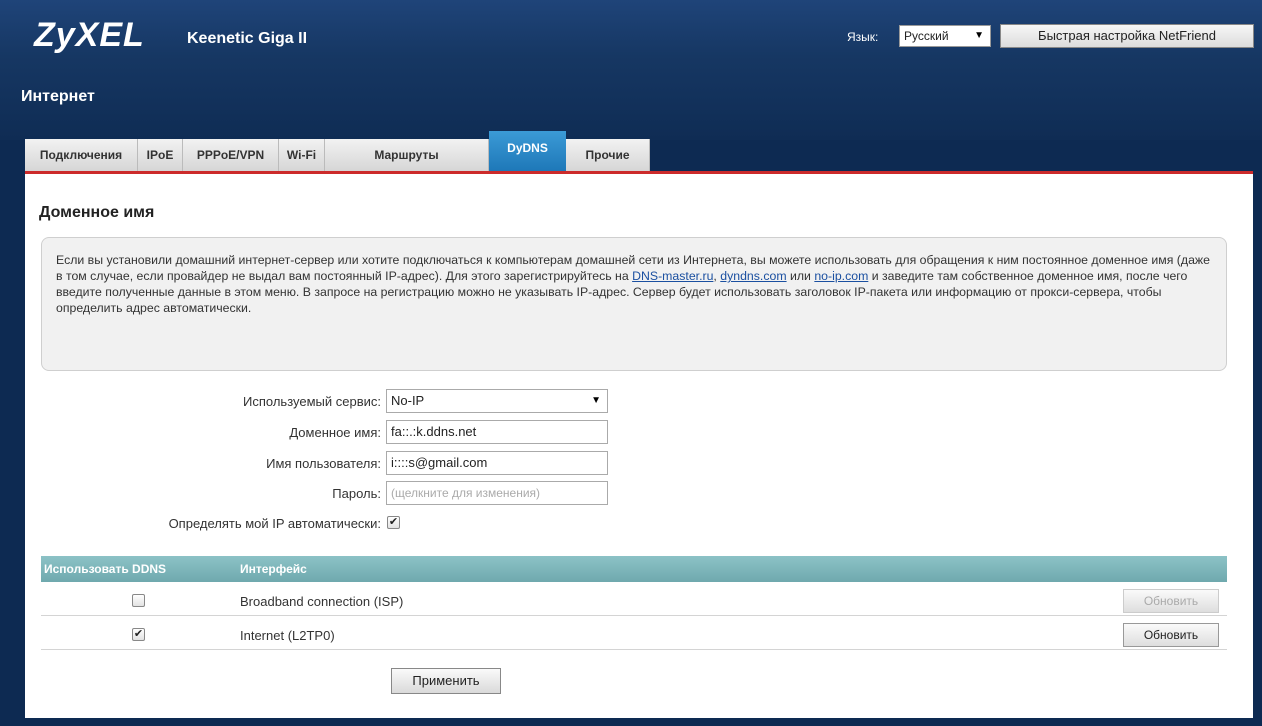 The image size is (1262, 726). Describe the element at coordinates (335, 432) in the screenshot. I see `domain-label: Доменное имя:` at that location.